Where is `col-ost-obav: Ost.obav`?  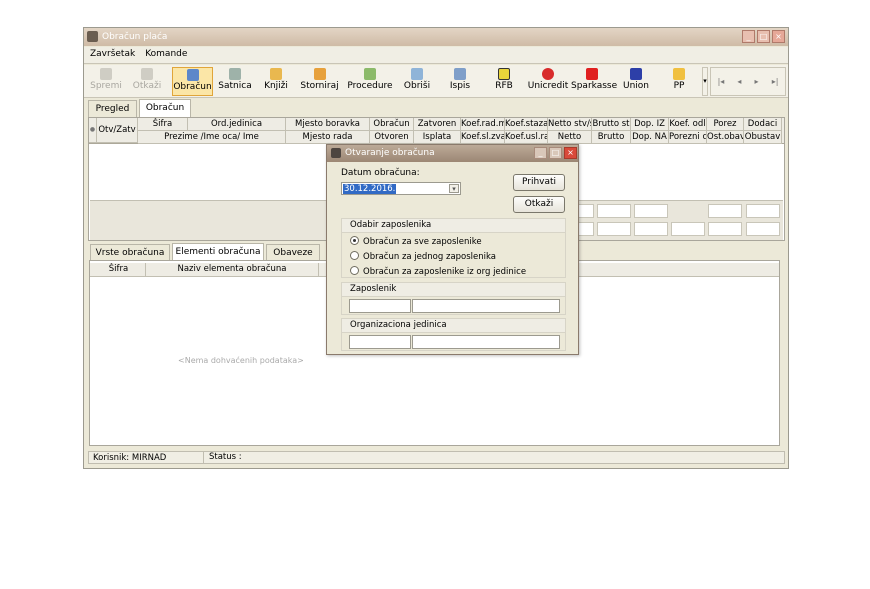 col-ost-obav: Ost.obav is located at coordinates (725, 137).